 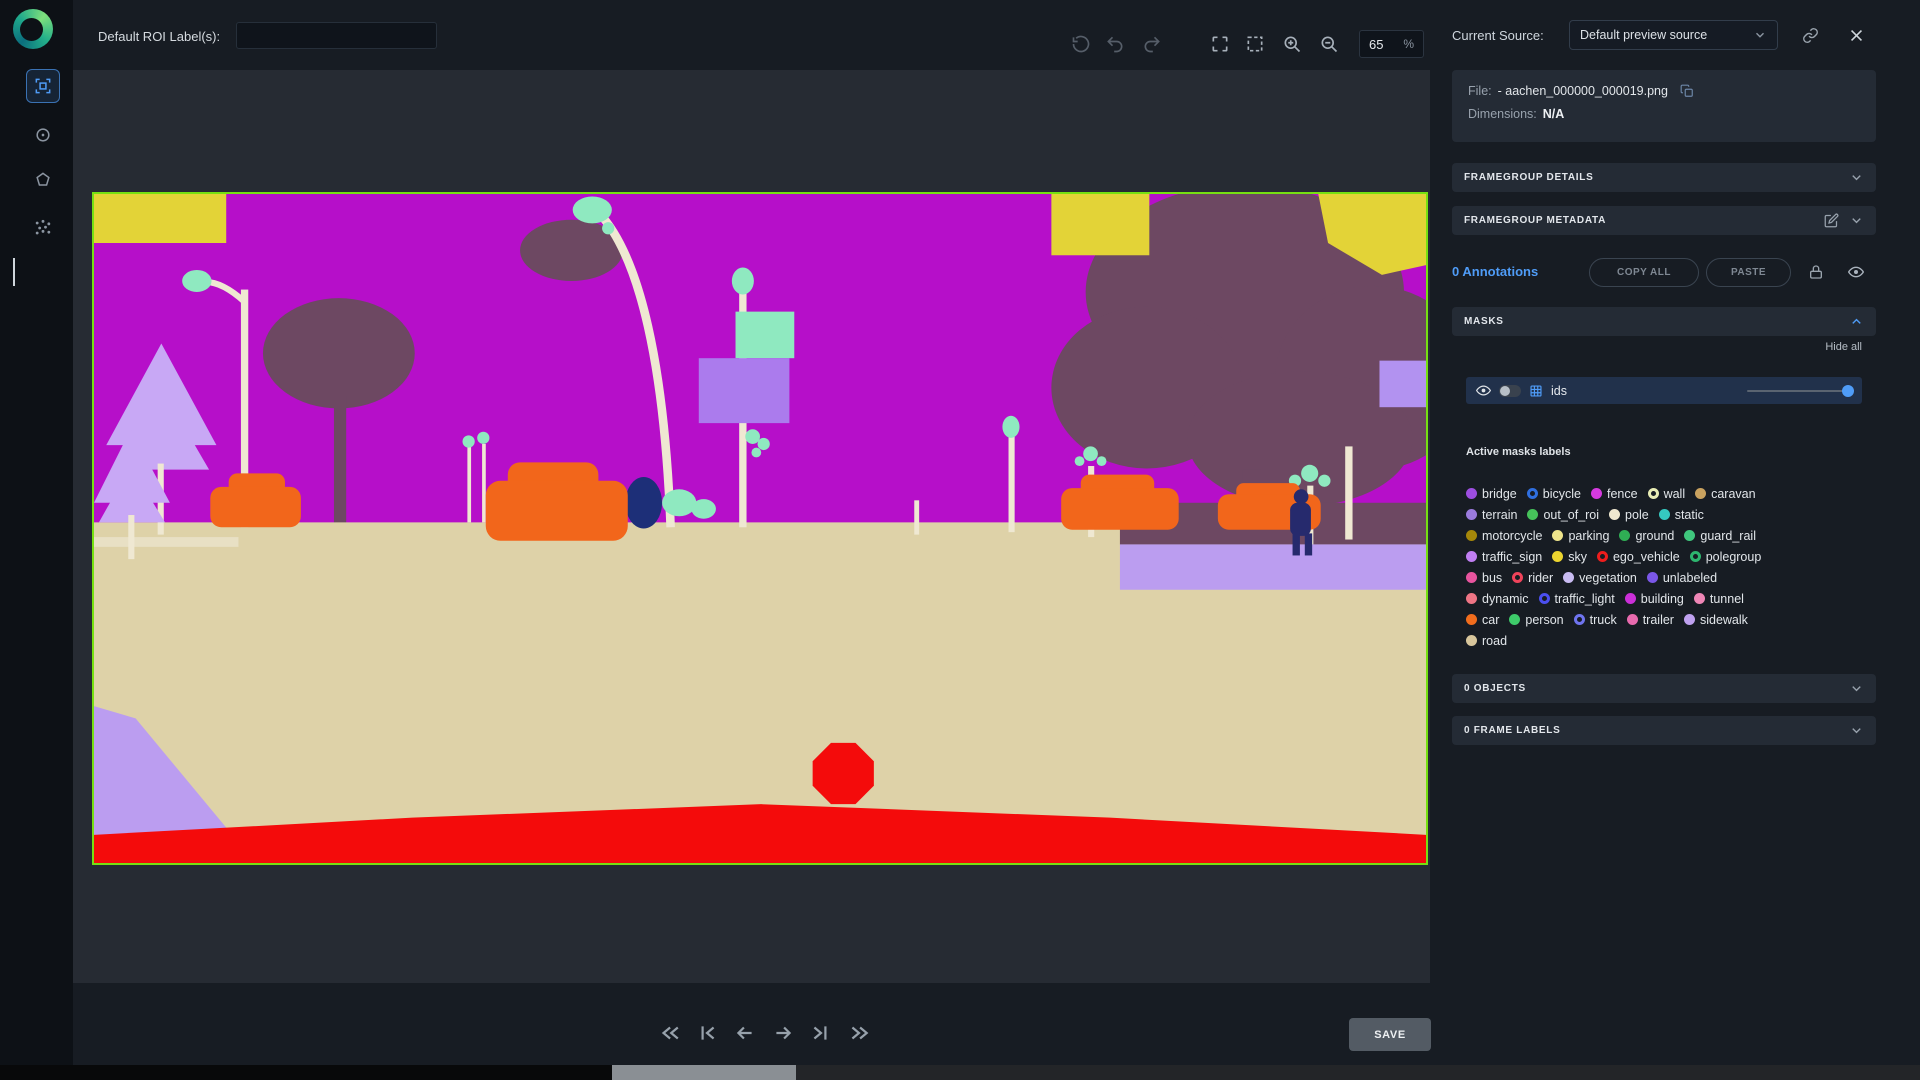 What do you see at coordinates (1391, 44) in the screenshot?
I see `zoom-level-input: 65 %` at bounding box center [1391, 44].